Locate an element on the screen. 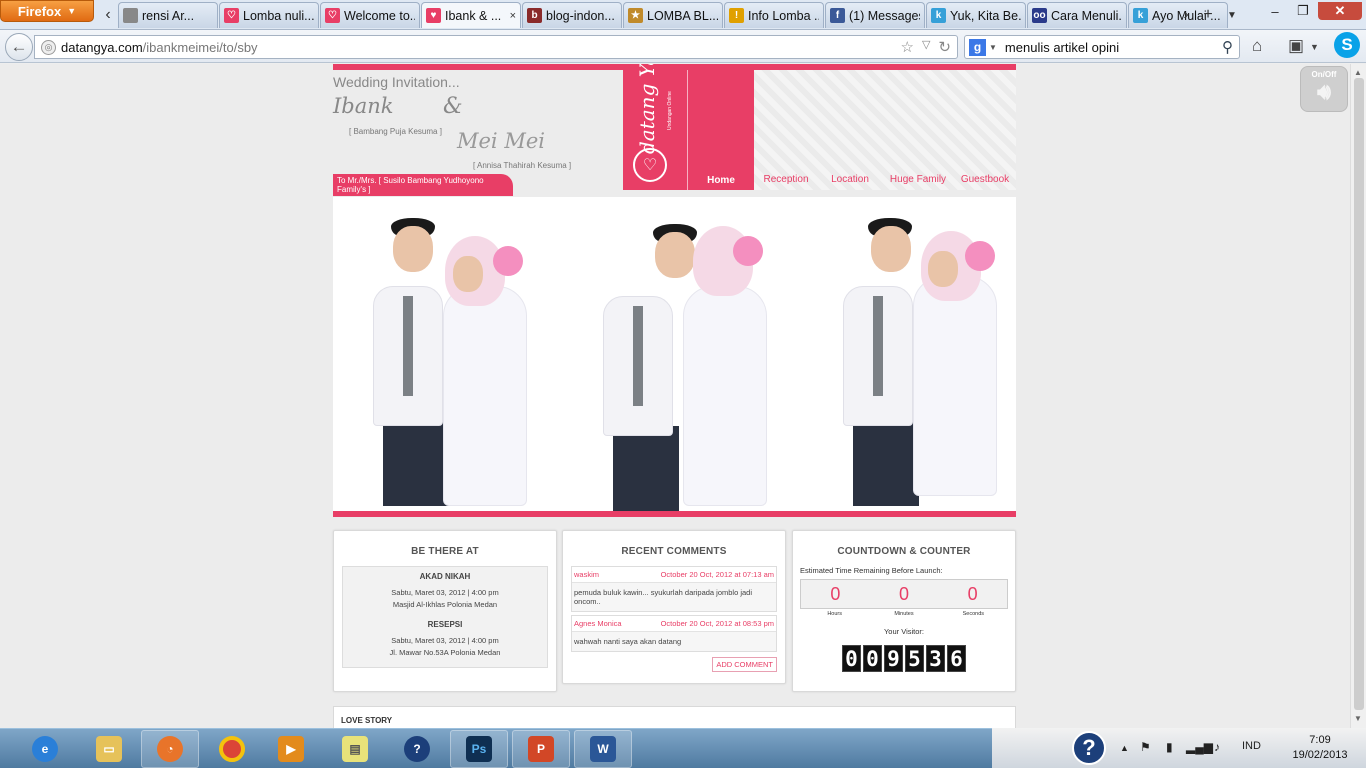 Image resolution: width=1366 pixels, height=768 pixels. sticky-notes-icon: ▤ is located at coordinates (355, 749).